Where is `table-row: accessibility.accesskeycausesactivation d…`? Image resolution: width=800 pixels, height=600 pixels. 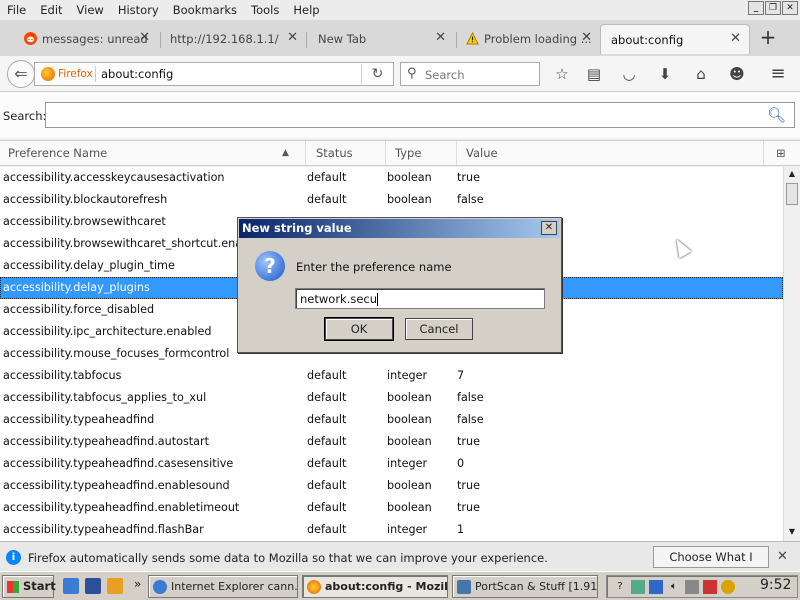 table-row: accessibility.accesskeycausesactivation d… is located at coordinates (391, 178).